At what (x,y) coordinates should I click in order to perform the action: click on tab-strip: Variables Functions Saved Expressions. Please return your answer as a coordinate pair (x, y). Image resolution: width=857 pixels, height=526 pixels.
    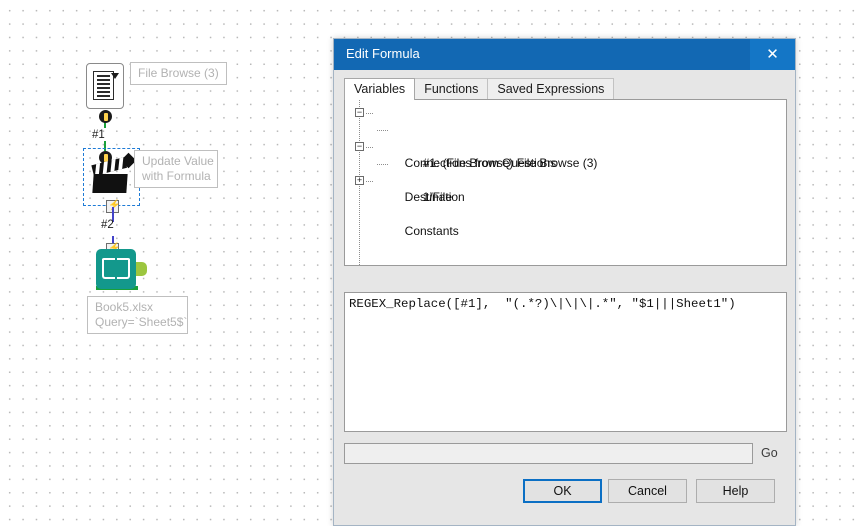
    Looking at the image, I should click on (479, 89).